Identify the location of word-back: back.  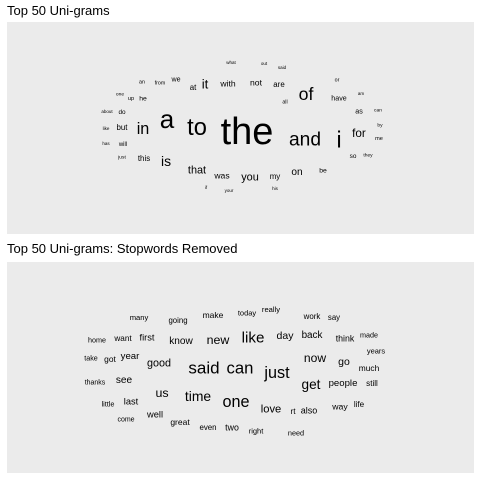
(312, 336).